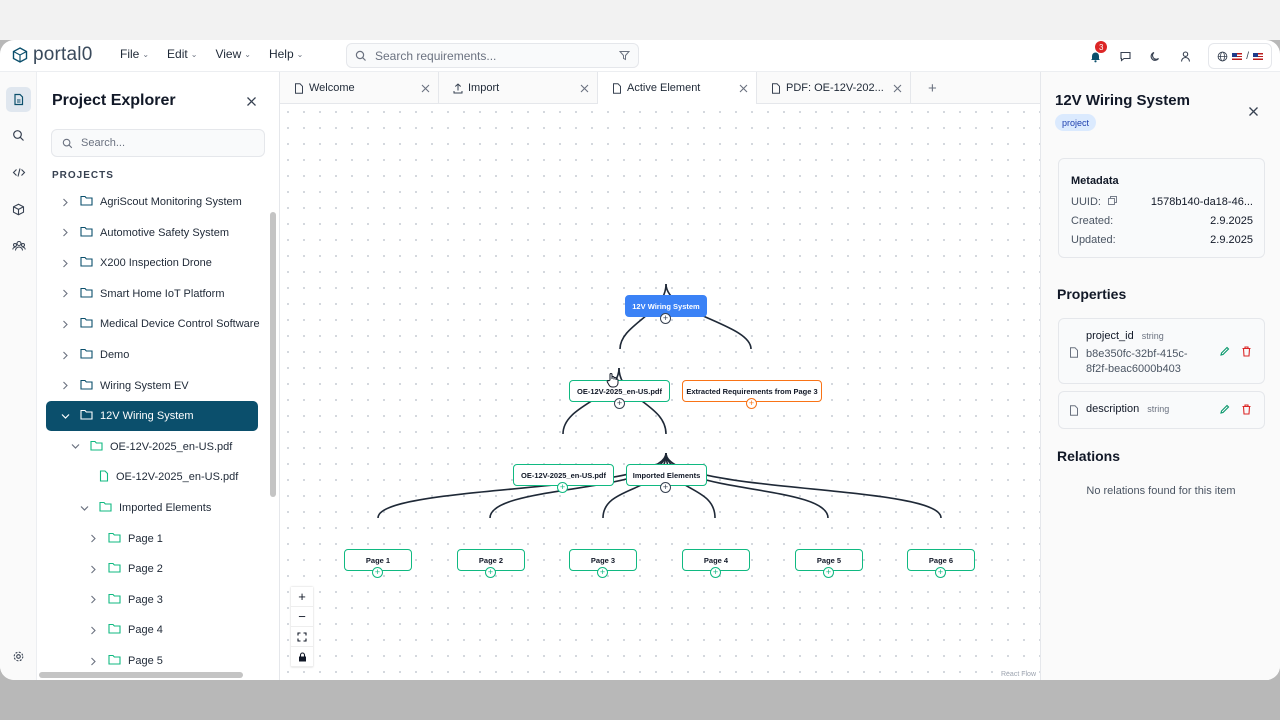  I want to click on tree-item-label: Automotive Safety System, so click(164, 232).